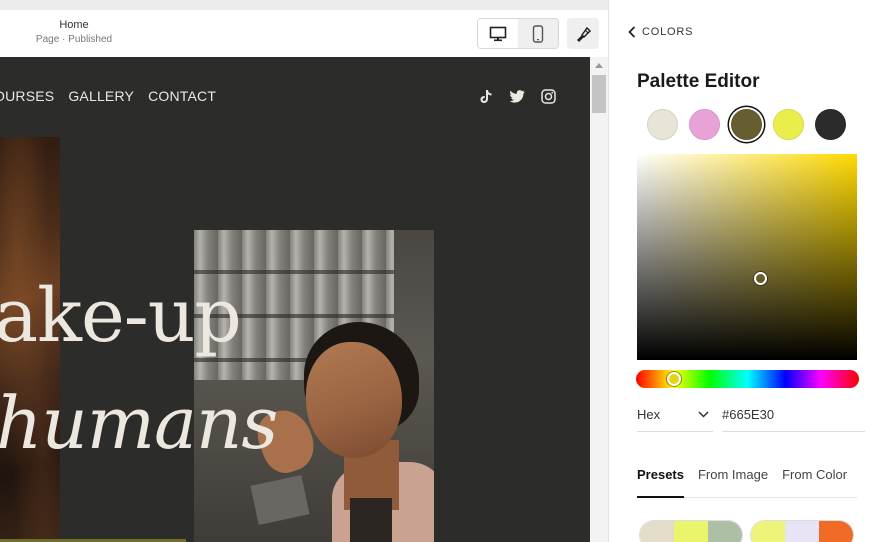  Describe the element at coordinates (74, 39) in the screenshot. I see `page-status: Page · Published` at that location.